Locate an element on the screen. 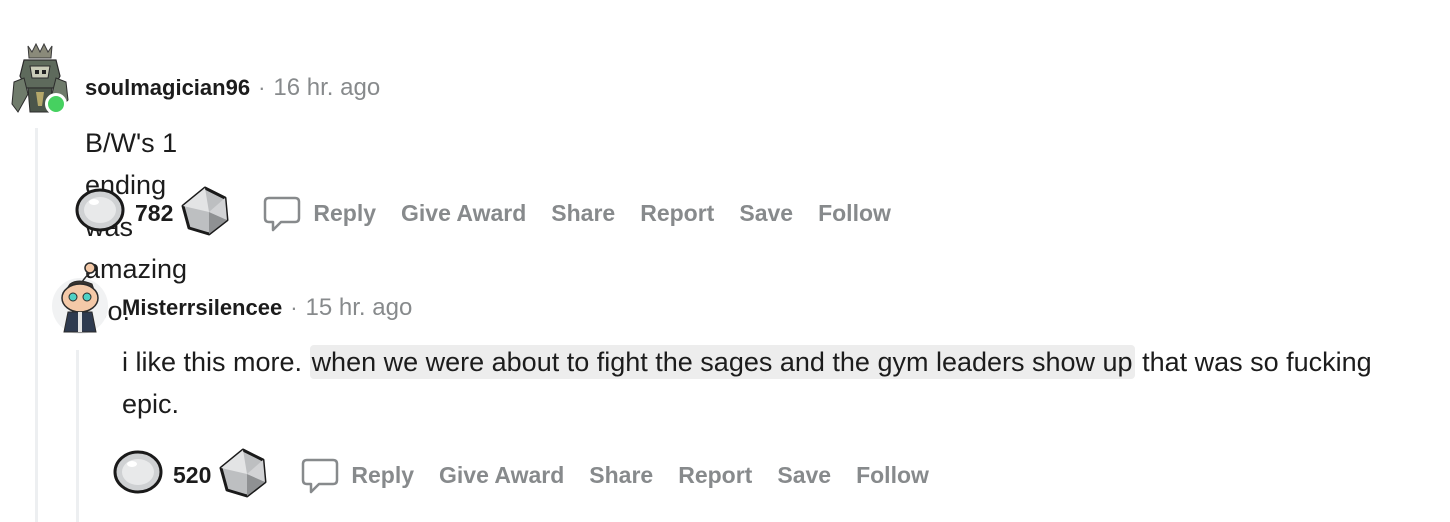  snoo-avatar-icon is located at coordinates (80, 298).